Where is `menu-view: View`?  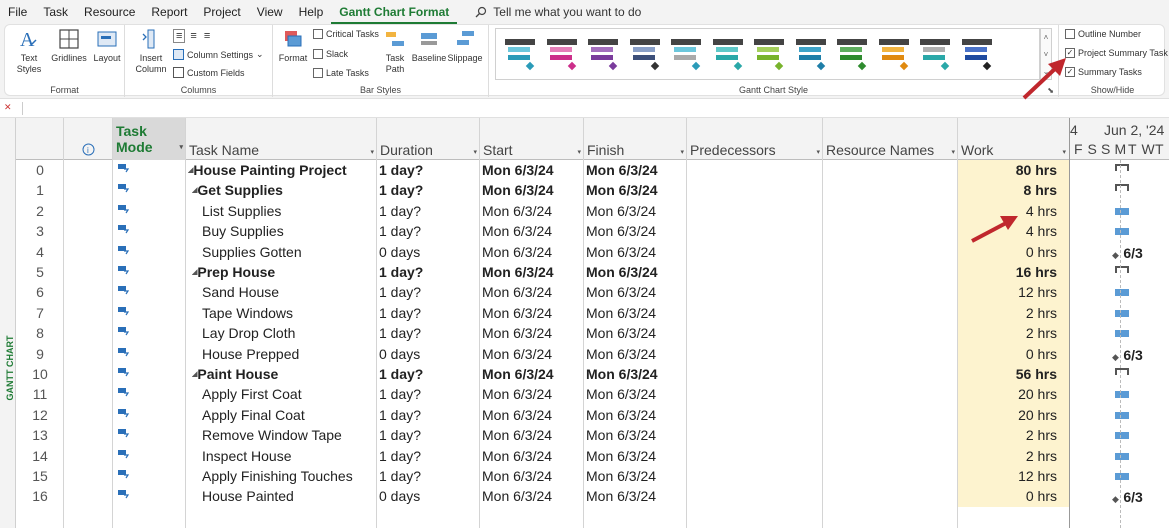
menu-view: View is located at coordinates (270, 12).